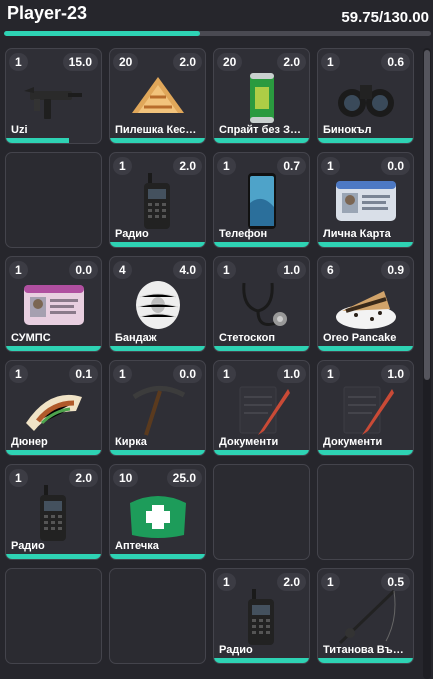 The width and height of the screenshot is (433, 679). Describe the element at coordinates (29, 442) in the screenshot. I see `item-label: Дюнер` at that location.